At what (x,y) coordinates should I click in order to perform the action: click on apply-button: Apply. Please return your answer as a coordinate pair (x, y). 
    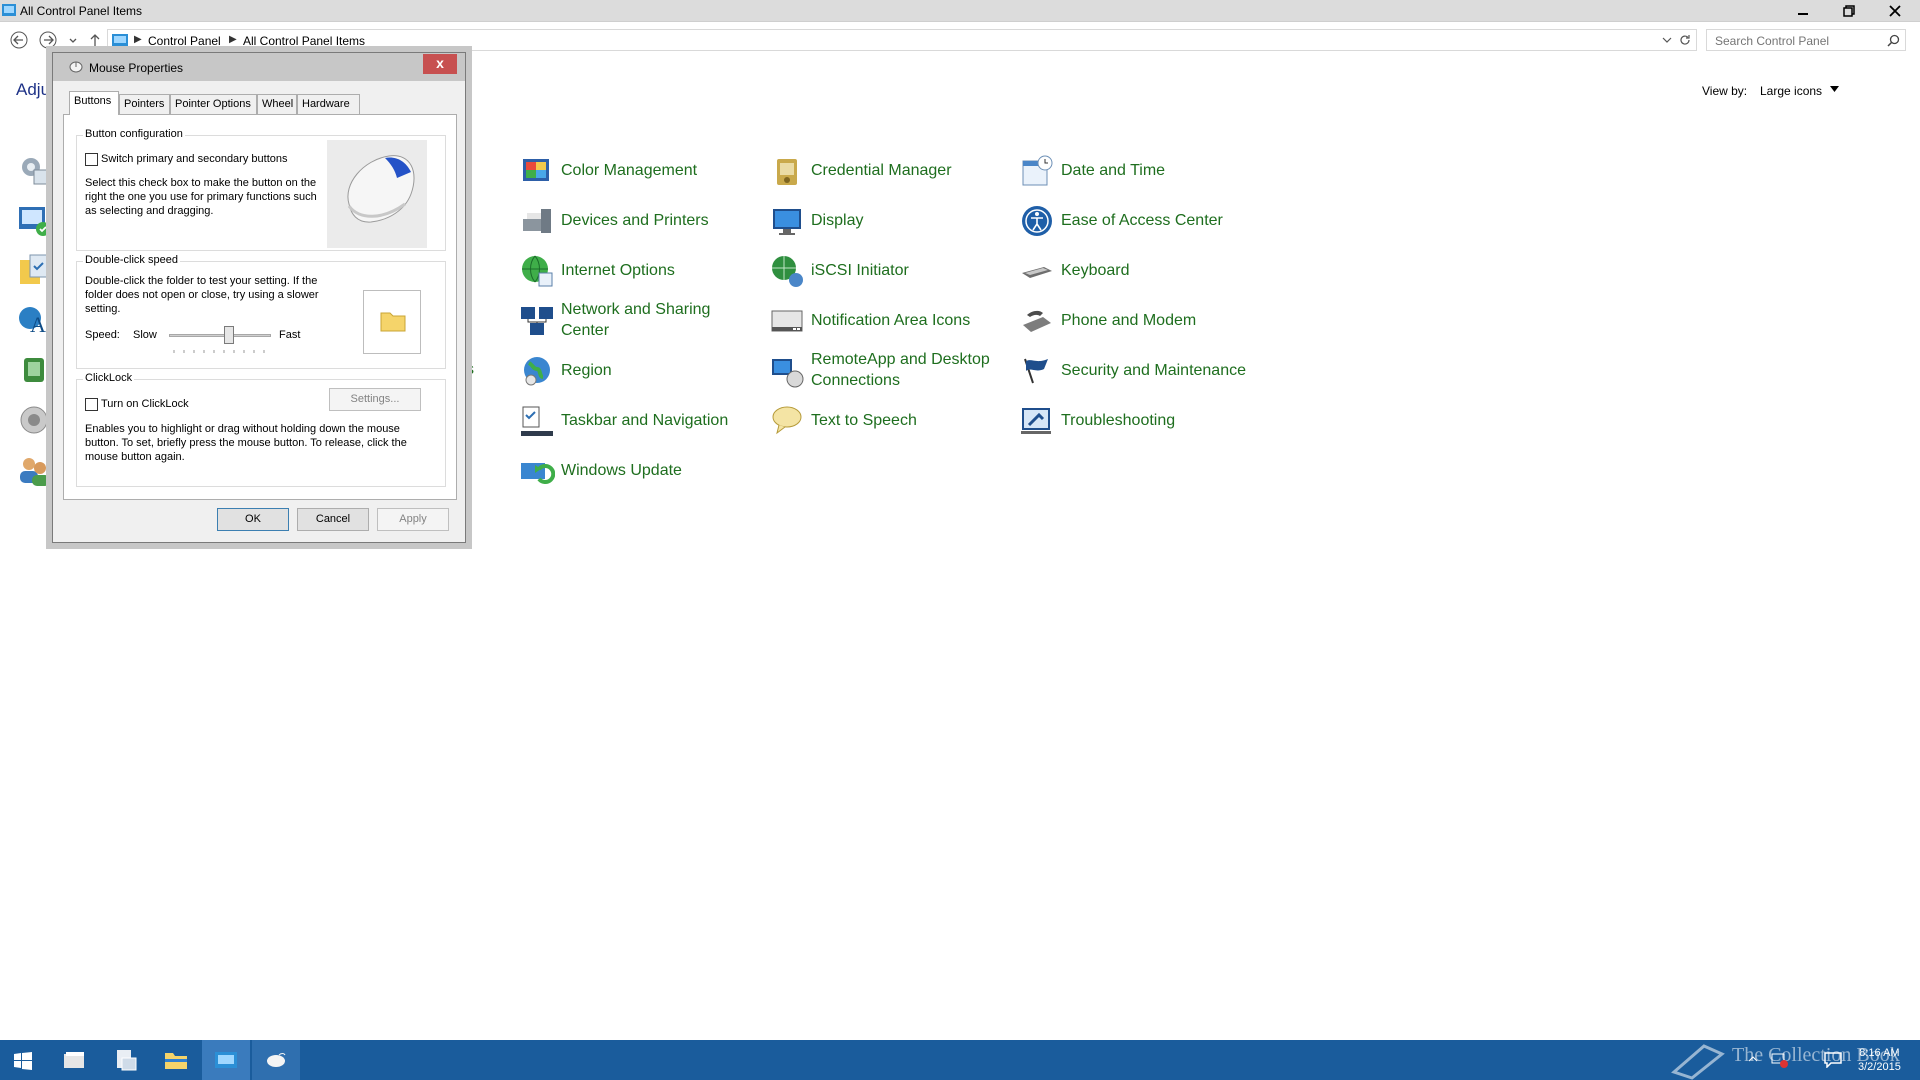
    Looking at the image, I should click on (413, 519).